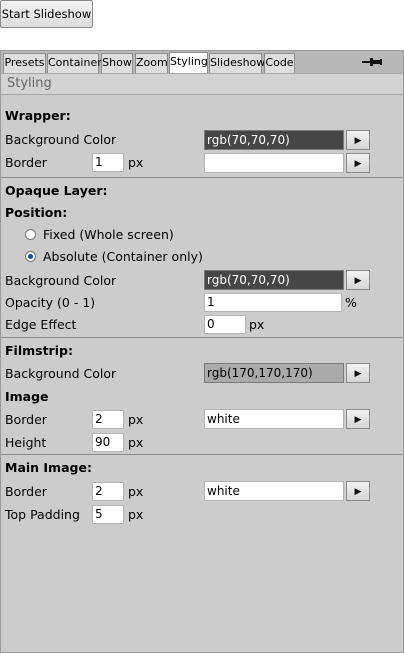 The height and width of the screenshot is (653, 404). What do you see at coordinates (202, 84) in the screenshot?
I see `section-heading: Styling` at bounding box center [202, 84].